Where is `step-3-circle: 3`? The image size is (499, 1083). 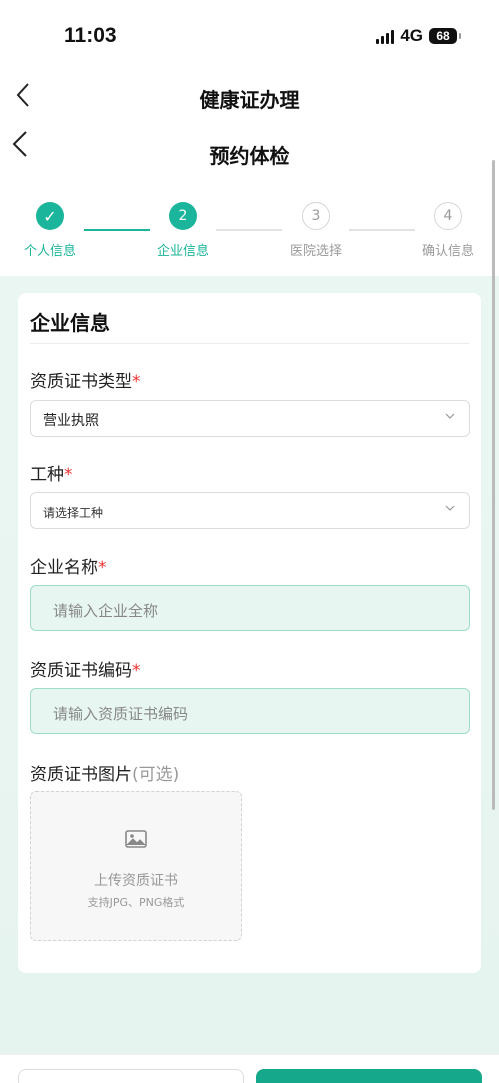
step-3-circle: 3 is located at coordinates (316, 216).